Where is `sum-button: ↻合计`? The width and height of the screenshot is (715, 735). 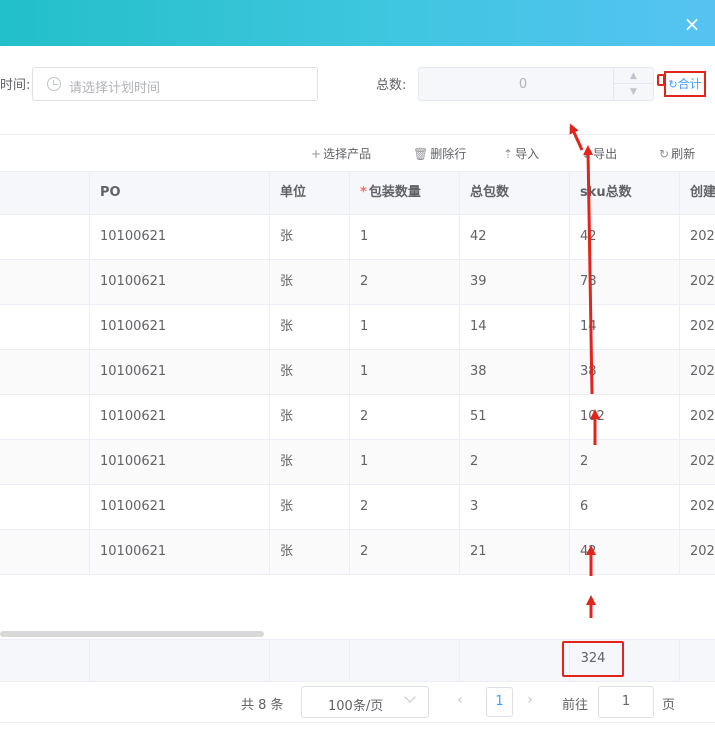 sum-button: ↻合计 is located at coordinates (685, 84).